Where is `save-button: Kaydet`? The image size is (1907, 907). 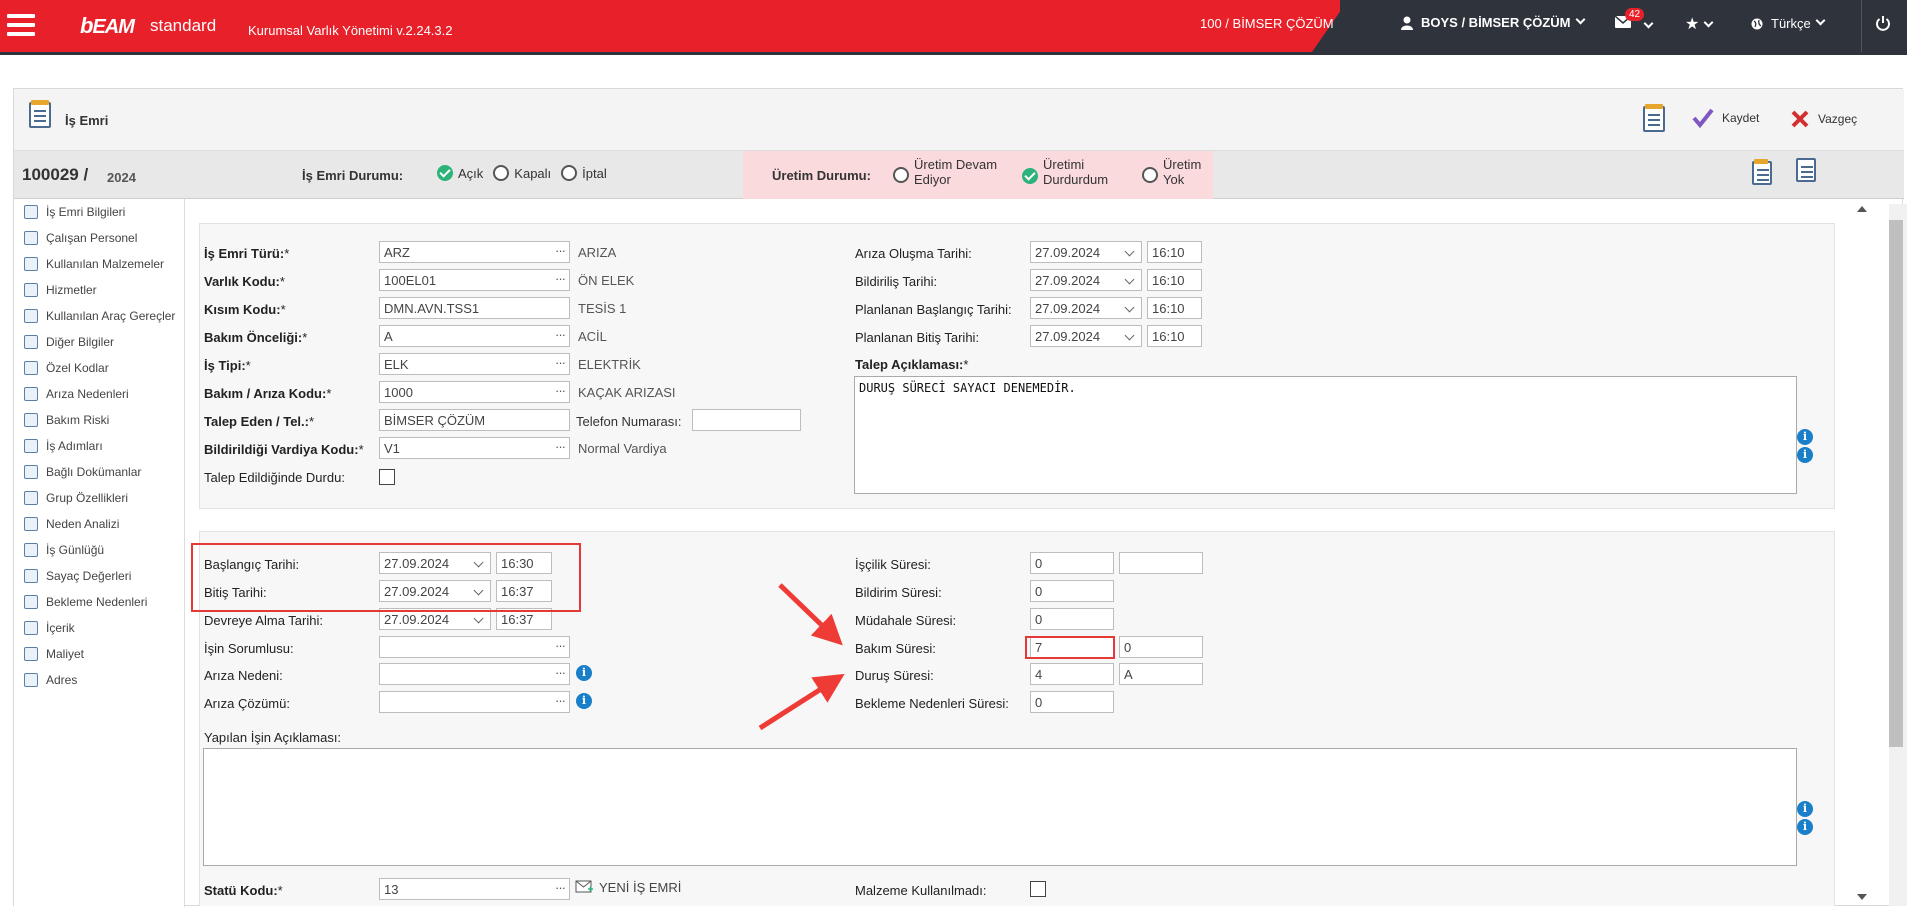 save-button: Kaydet is located at coordinates (1725, 118).